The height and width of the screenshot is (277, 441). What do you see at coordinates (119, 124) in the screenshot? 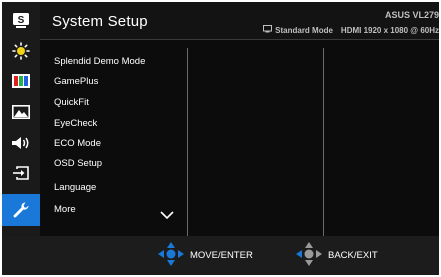
I see `menu-item-eyecheck: EyeCheck` at bounding box center [119, 124].